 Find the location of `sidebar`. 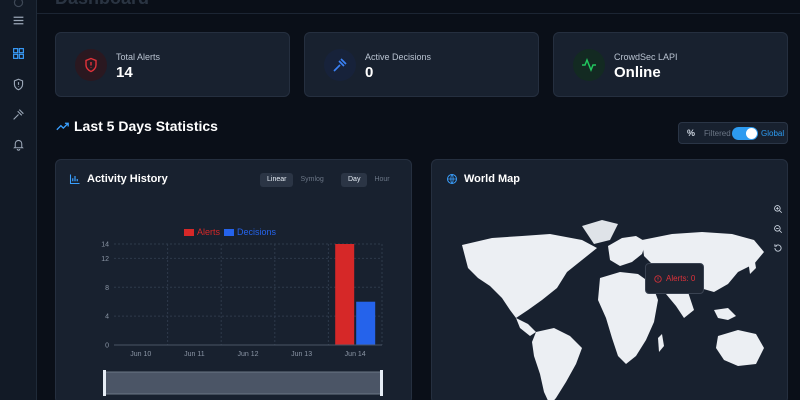

sidebar is located at coordinates (18, 200).